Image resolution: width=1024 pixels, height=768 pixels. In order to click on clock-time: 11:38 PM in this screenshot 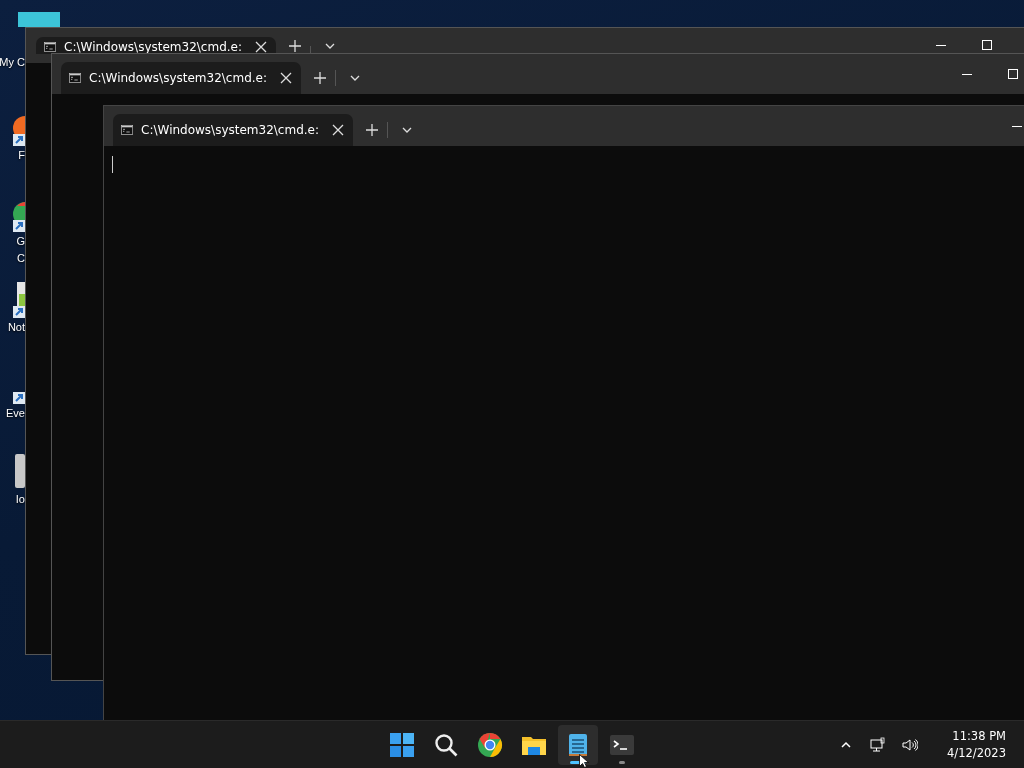, I will do `click(979, 736)`.